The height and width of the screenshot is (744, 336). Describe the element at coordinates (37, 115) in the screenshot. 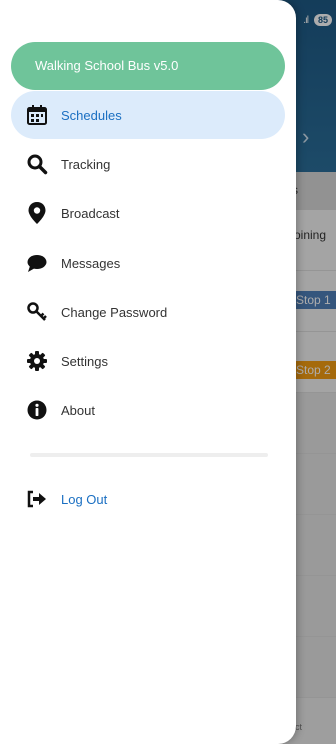

I see `calendar-icon` at that location.